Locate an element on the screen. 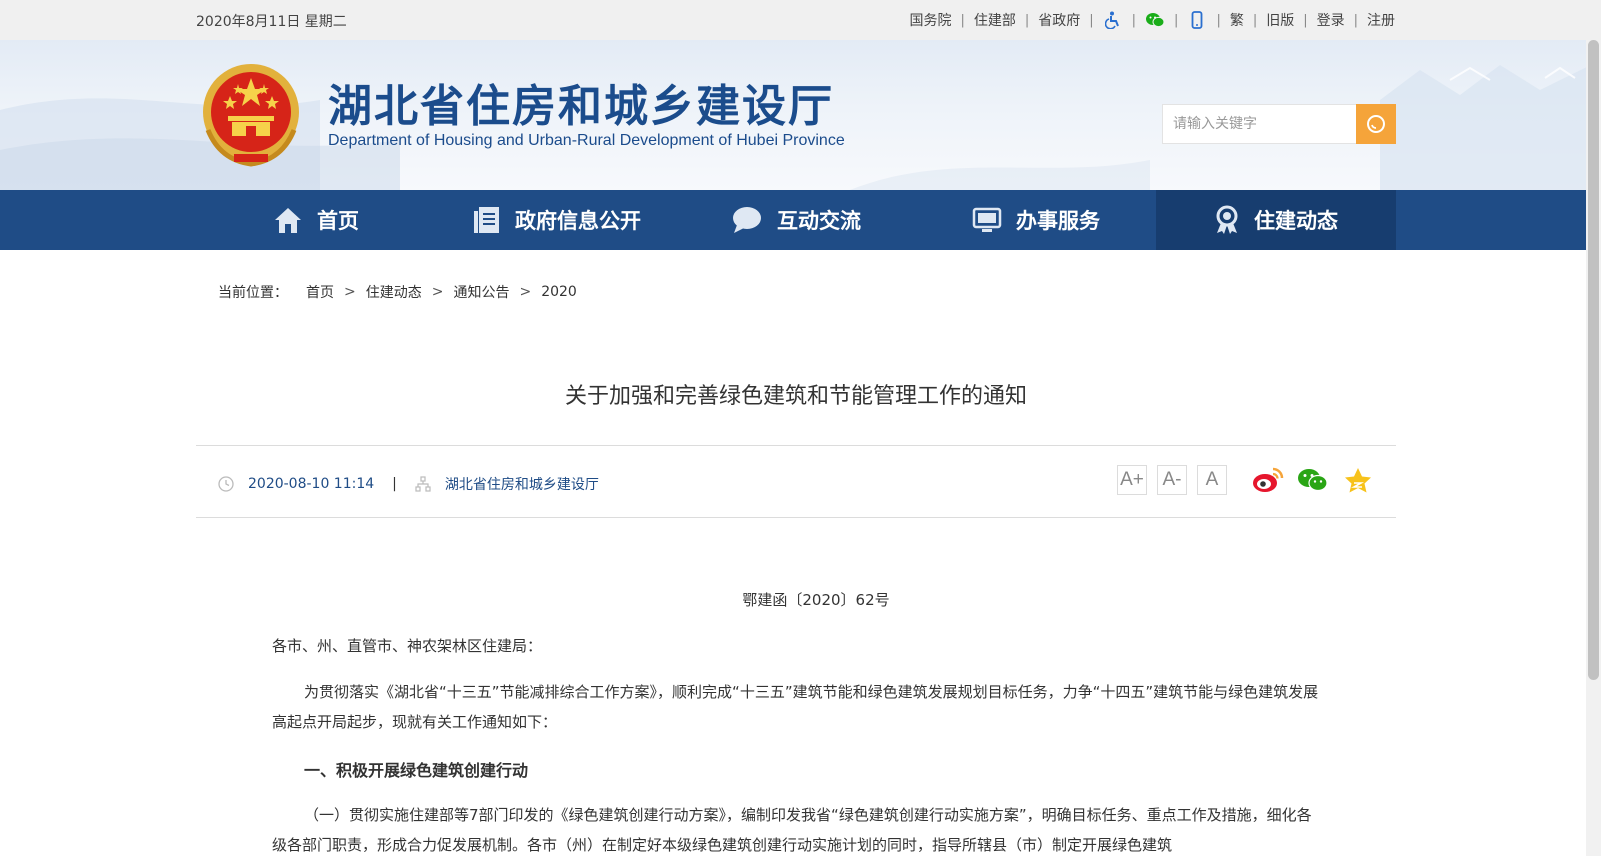 The image size is (1601, 860). link-traditional-chinese: 繁 is located at coordinates (1237, 20).